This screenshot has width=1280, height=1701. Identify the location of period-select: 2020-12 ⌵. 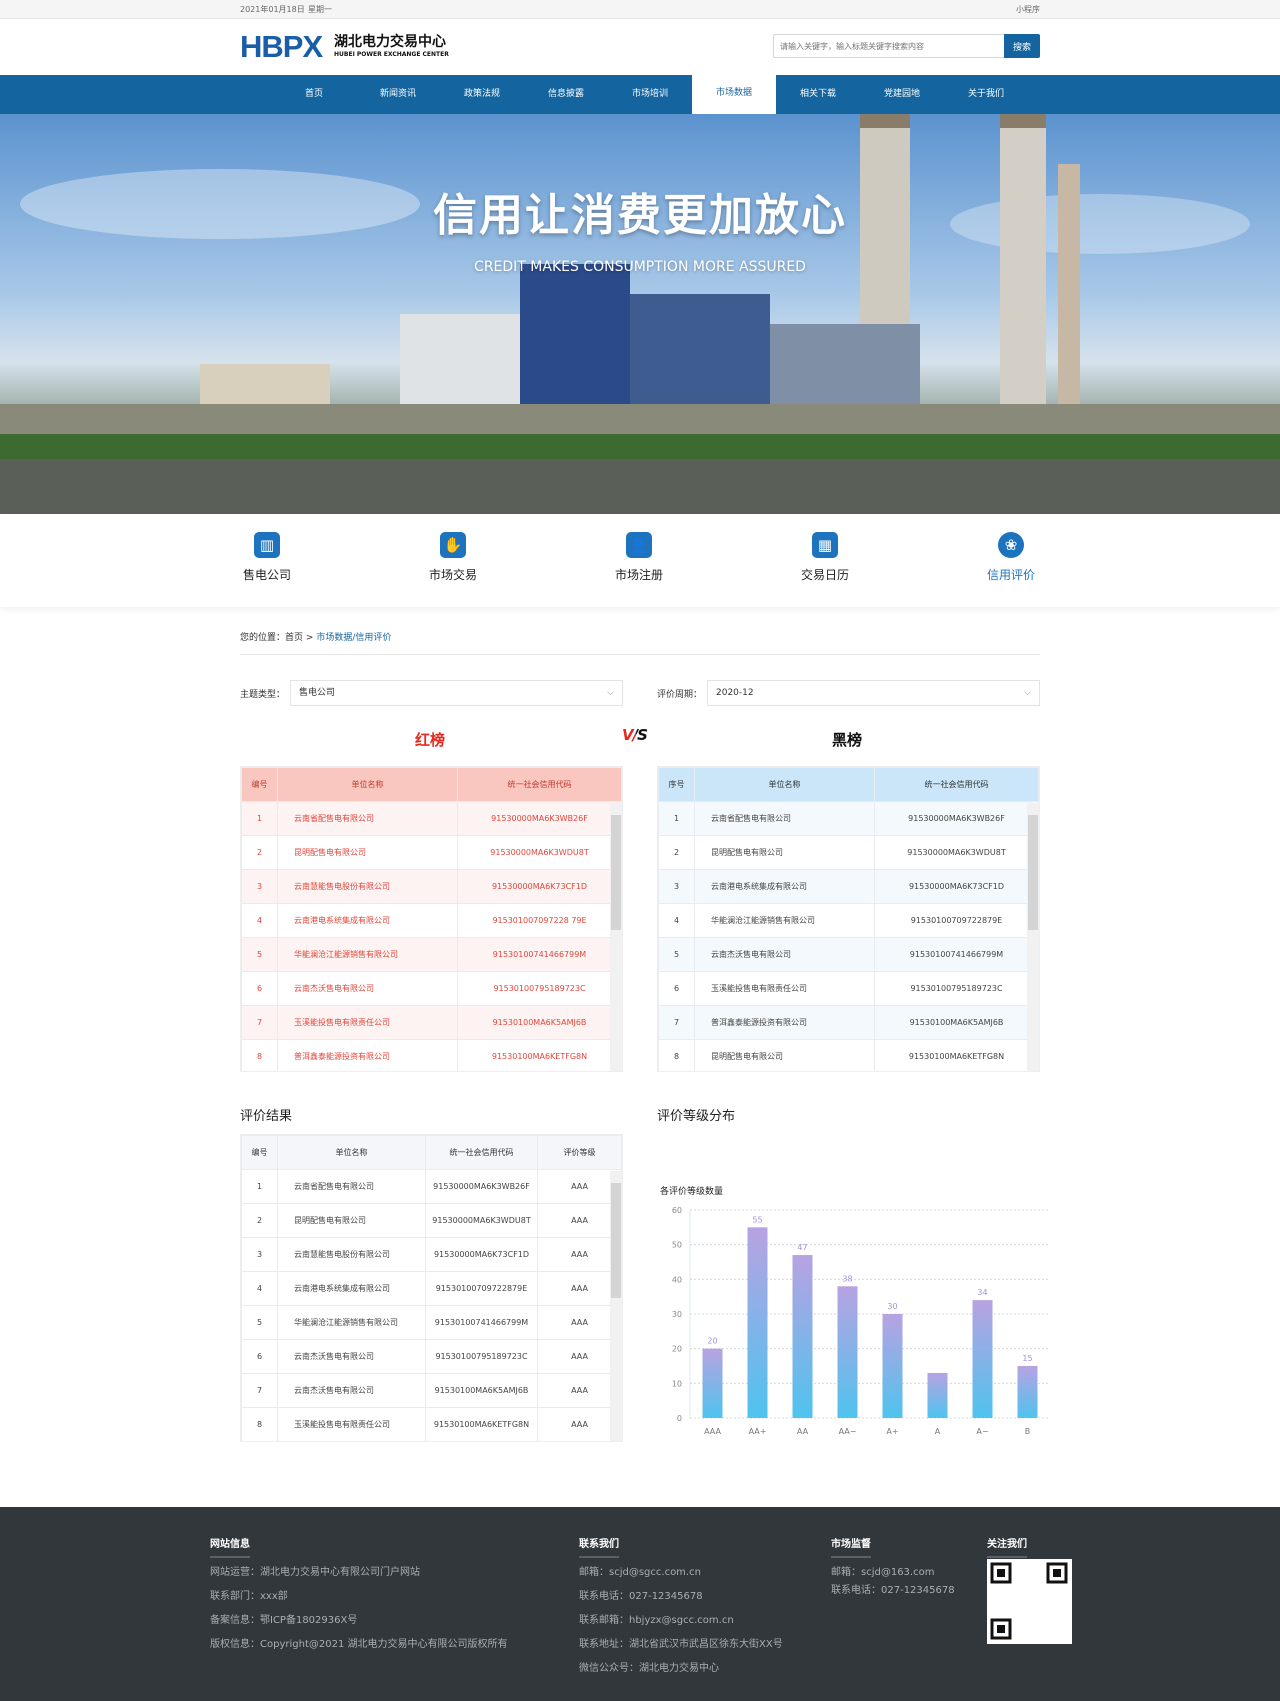
(873, 693).